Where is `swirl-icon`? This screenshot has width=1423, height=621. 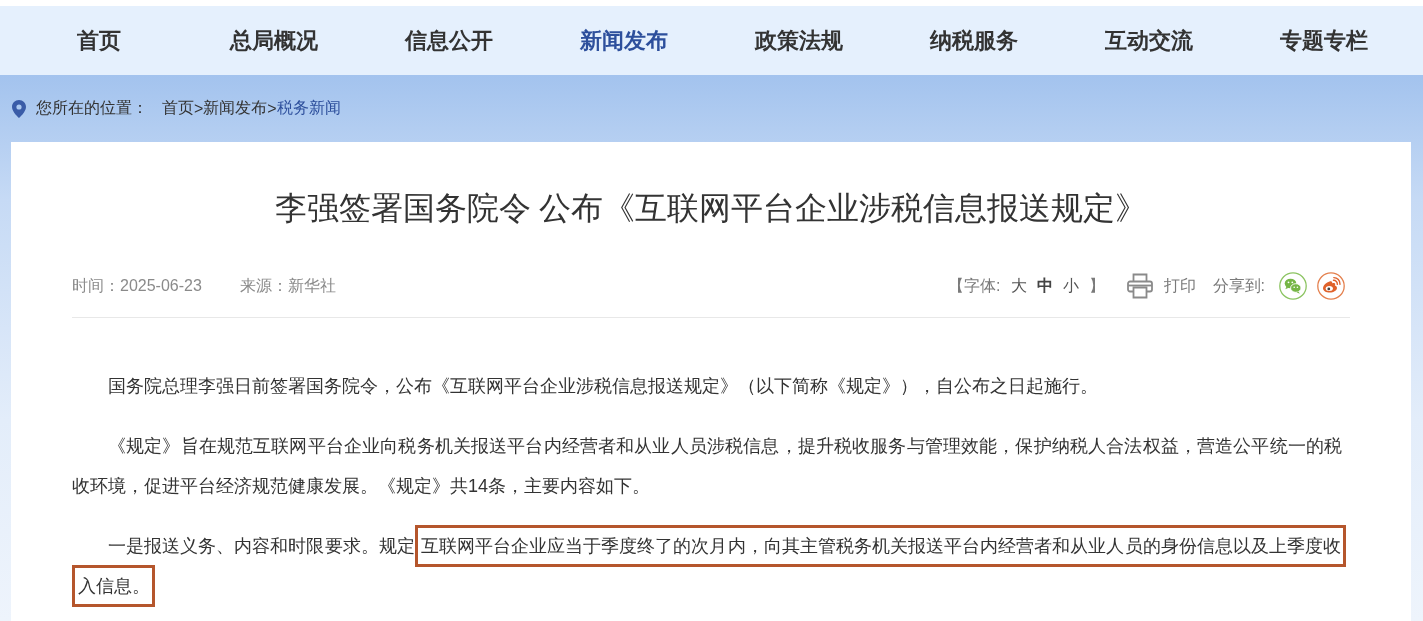 swirl-icon is located at coordinates (1331, 286).